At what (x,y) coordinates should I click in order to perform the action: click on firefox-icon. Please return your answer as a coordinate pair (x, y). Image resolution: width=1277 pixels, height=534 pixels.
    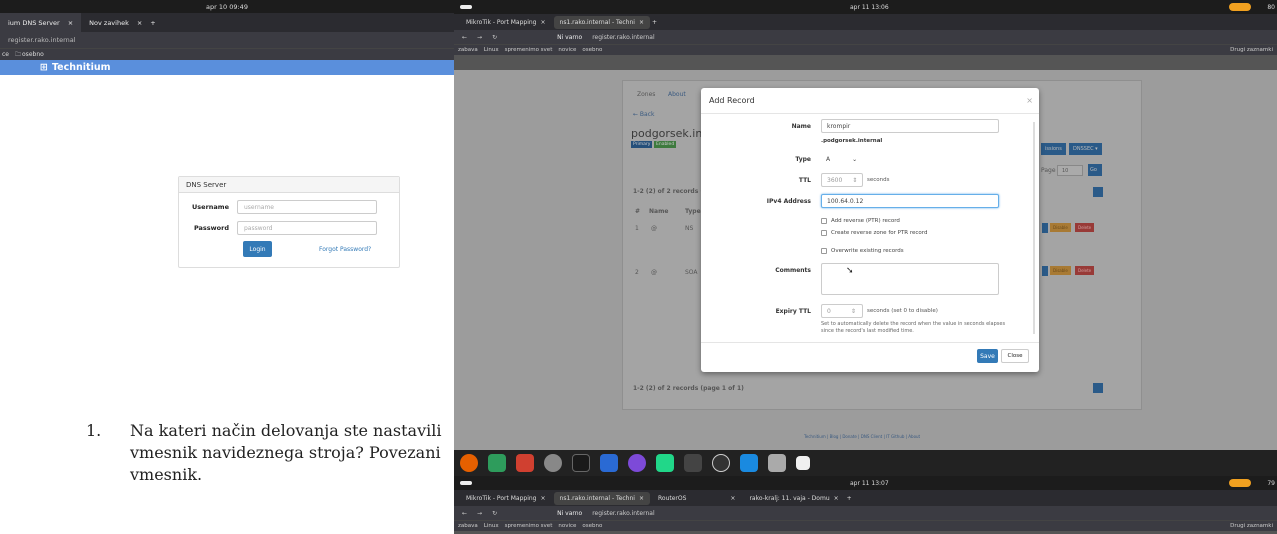
    Looking at the image, I should click on (469, 463).